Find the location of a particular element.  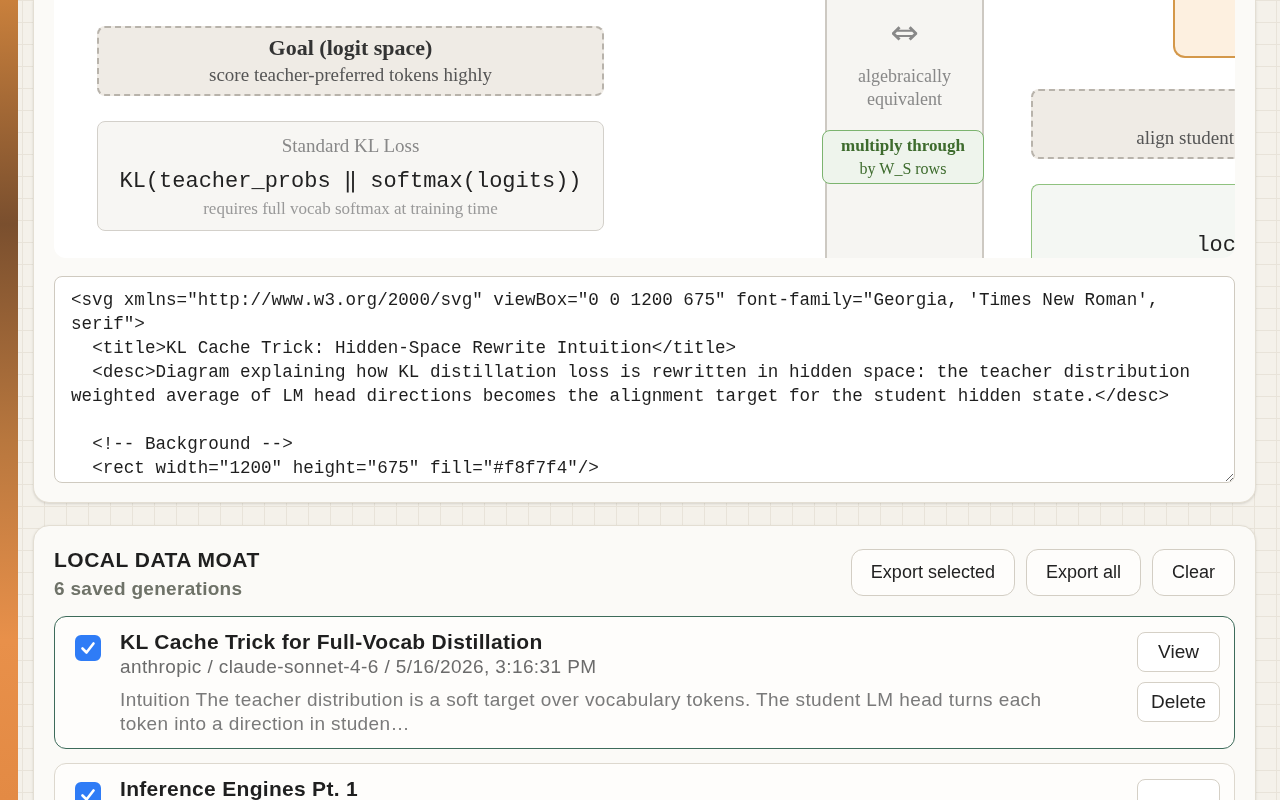

node-title: Goal (logit space) is located at coordinates (350, 47).